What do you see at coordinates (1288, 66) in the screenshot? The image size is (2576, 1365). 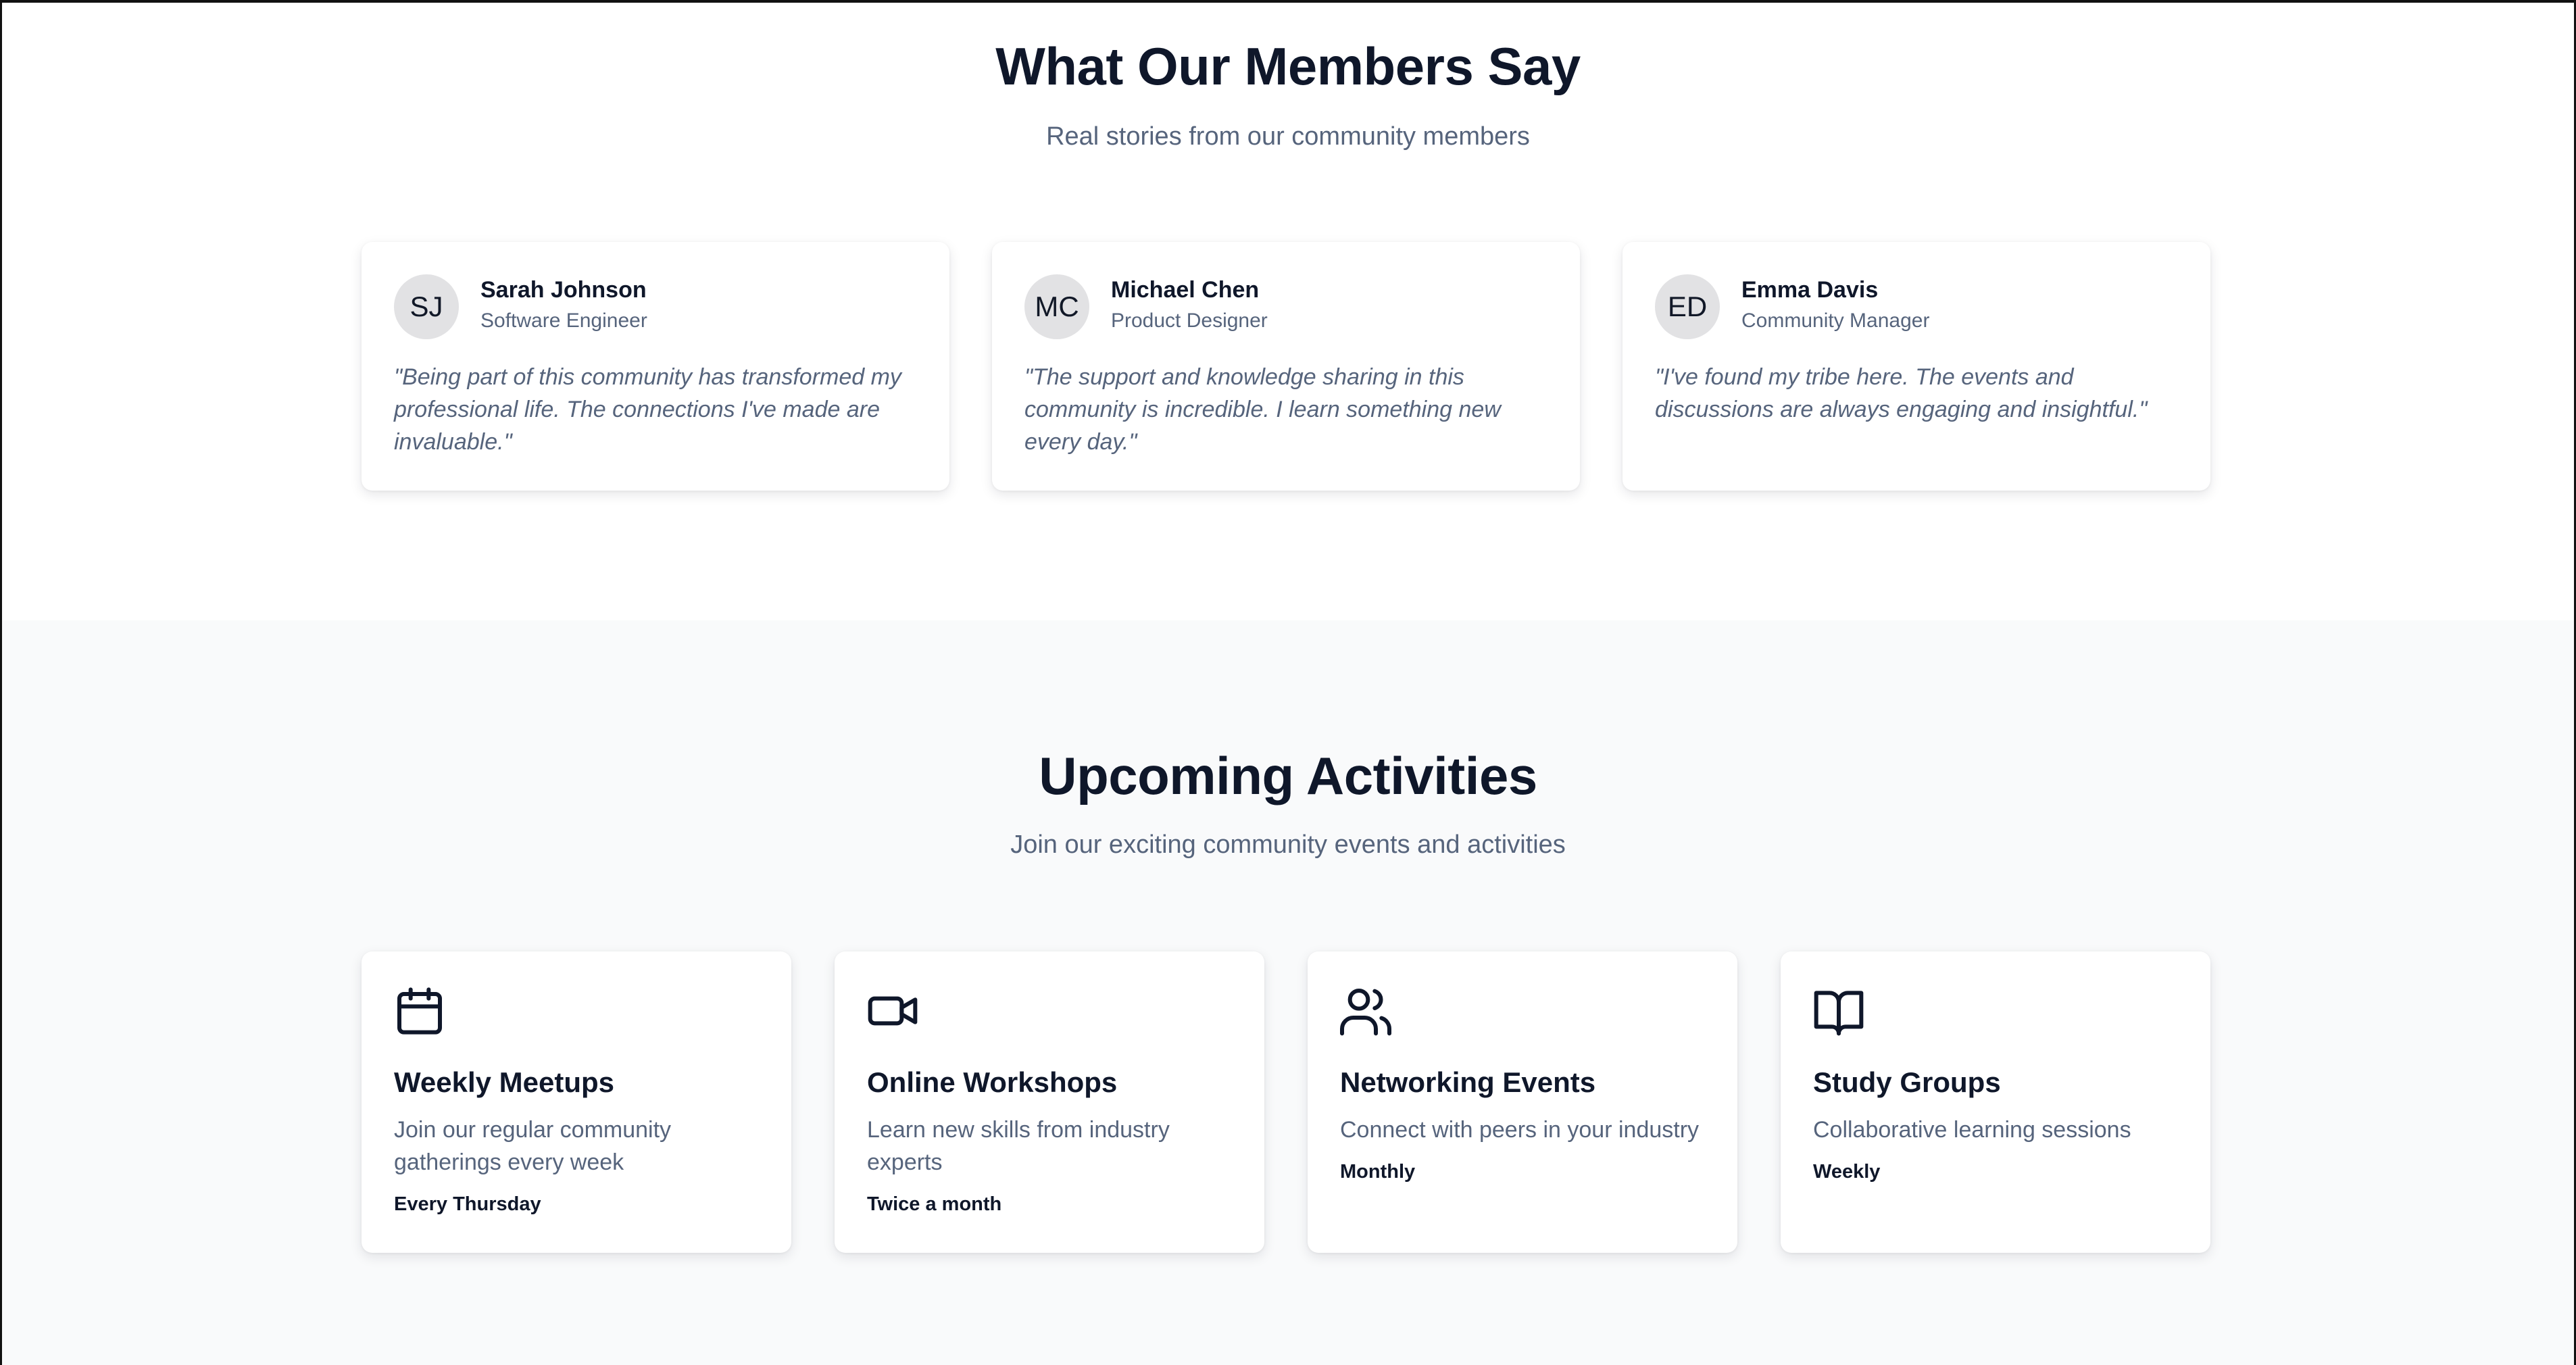 I see `testimonials-title: What Our Members Say` at bounding box center [1288, 66].